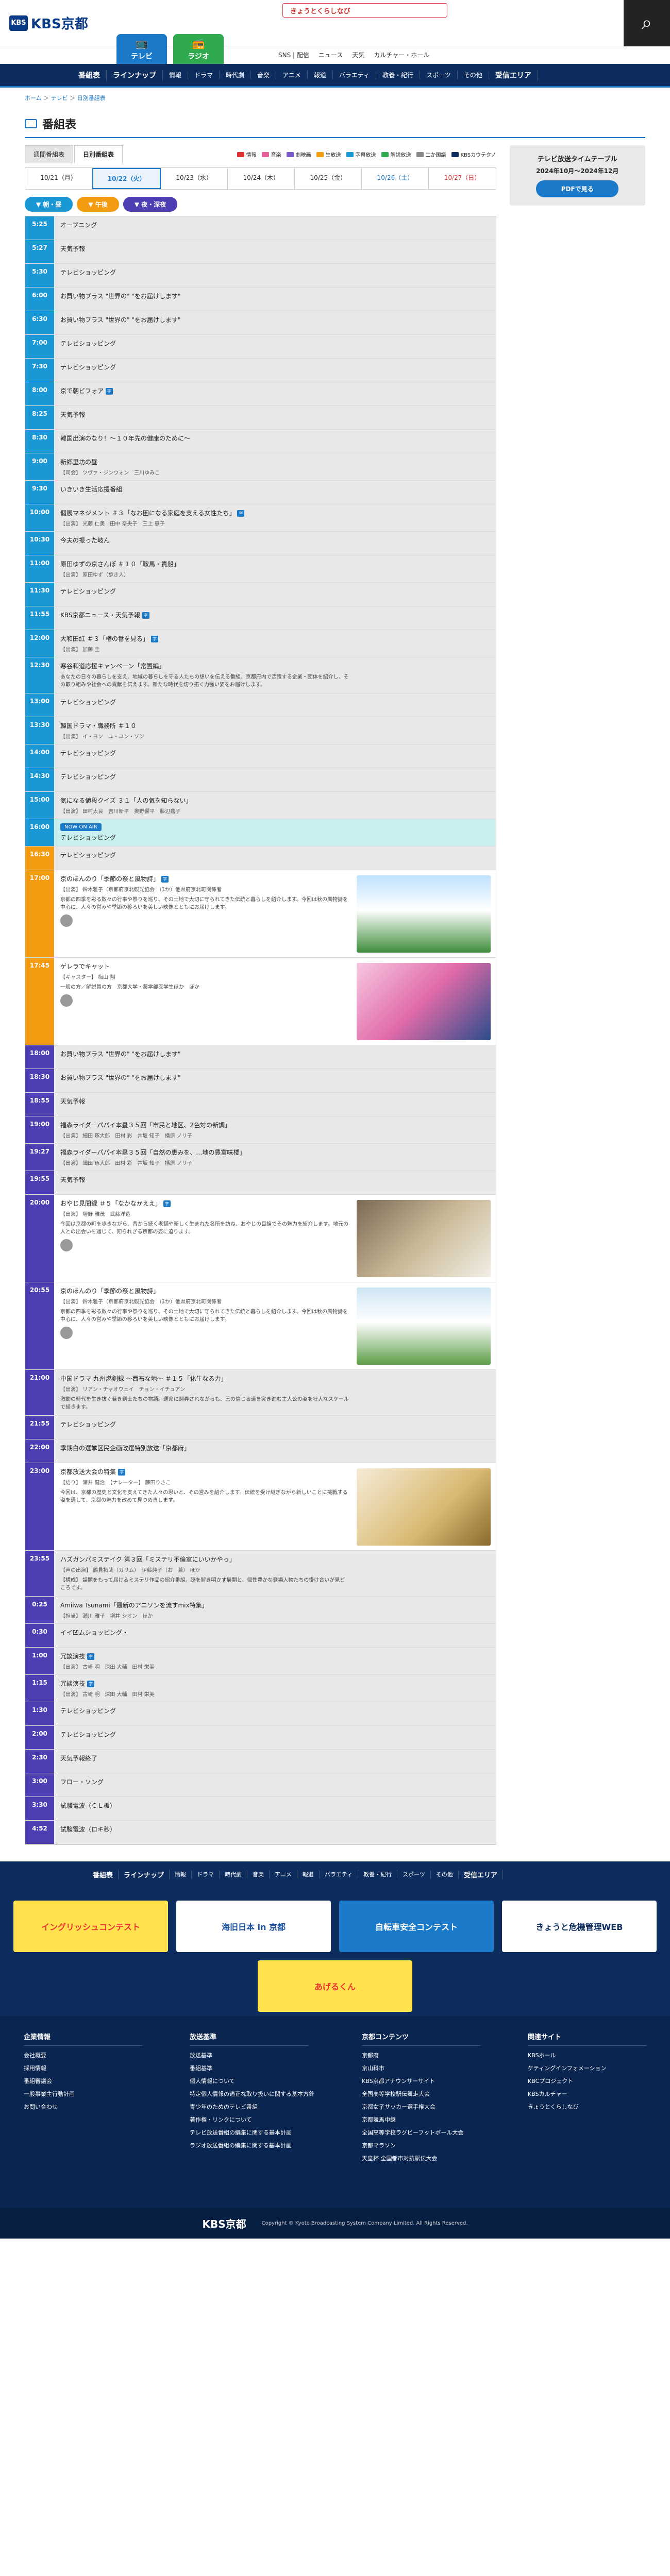  I want to click on footer-link: 特定個人情報の適正な取り扱いに関する基本方針, so click(252, 2094).